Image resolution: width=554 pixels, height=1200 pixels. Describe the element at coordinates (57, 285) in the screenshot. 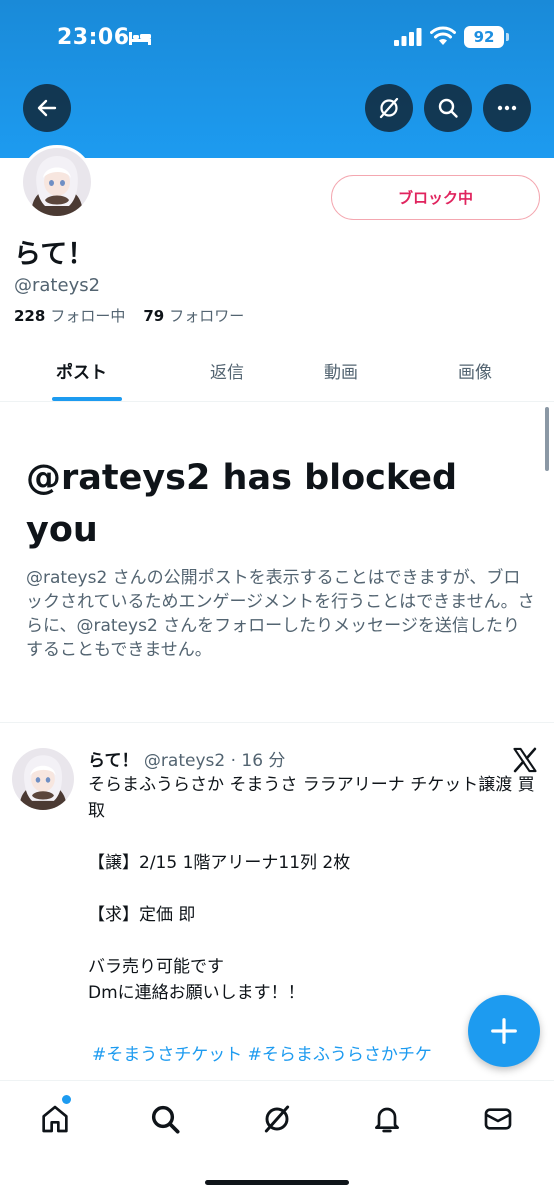

I see `profile-handle: @rateys2` at that location.